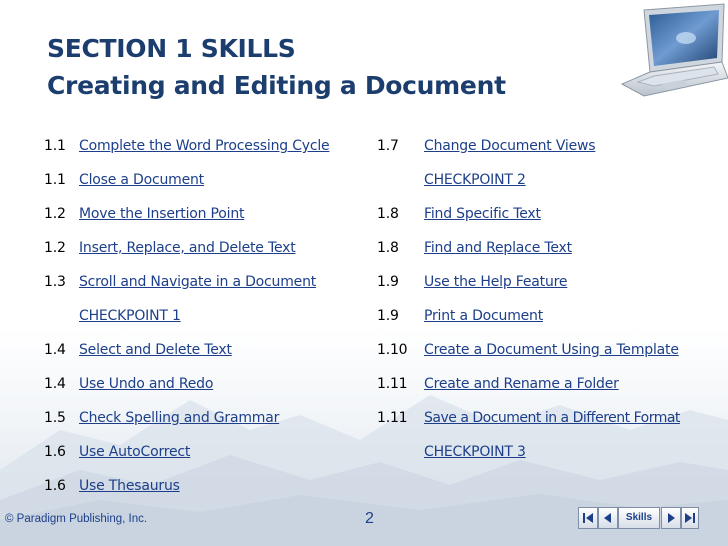 Image resolution: width=728 pixels, height=546 pixels. I want to click on list-item: 1.9 Print a Document, so click(552, 316).